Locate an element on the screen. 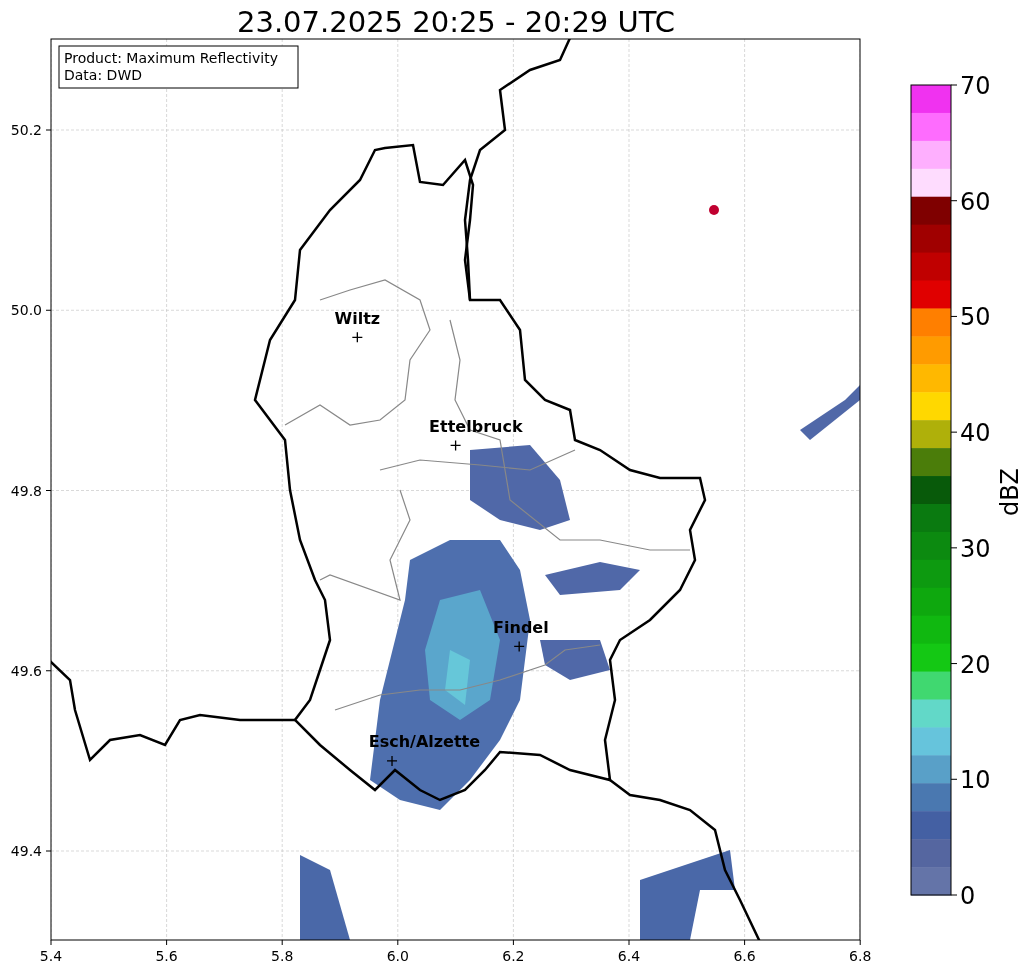  colorbar-tick-label: 30 is located at coordinates (975, 548).